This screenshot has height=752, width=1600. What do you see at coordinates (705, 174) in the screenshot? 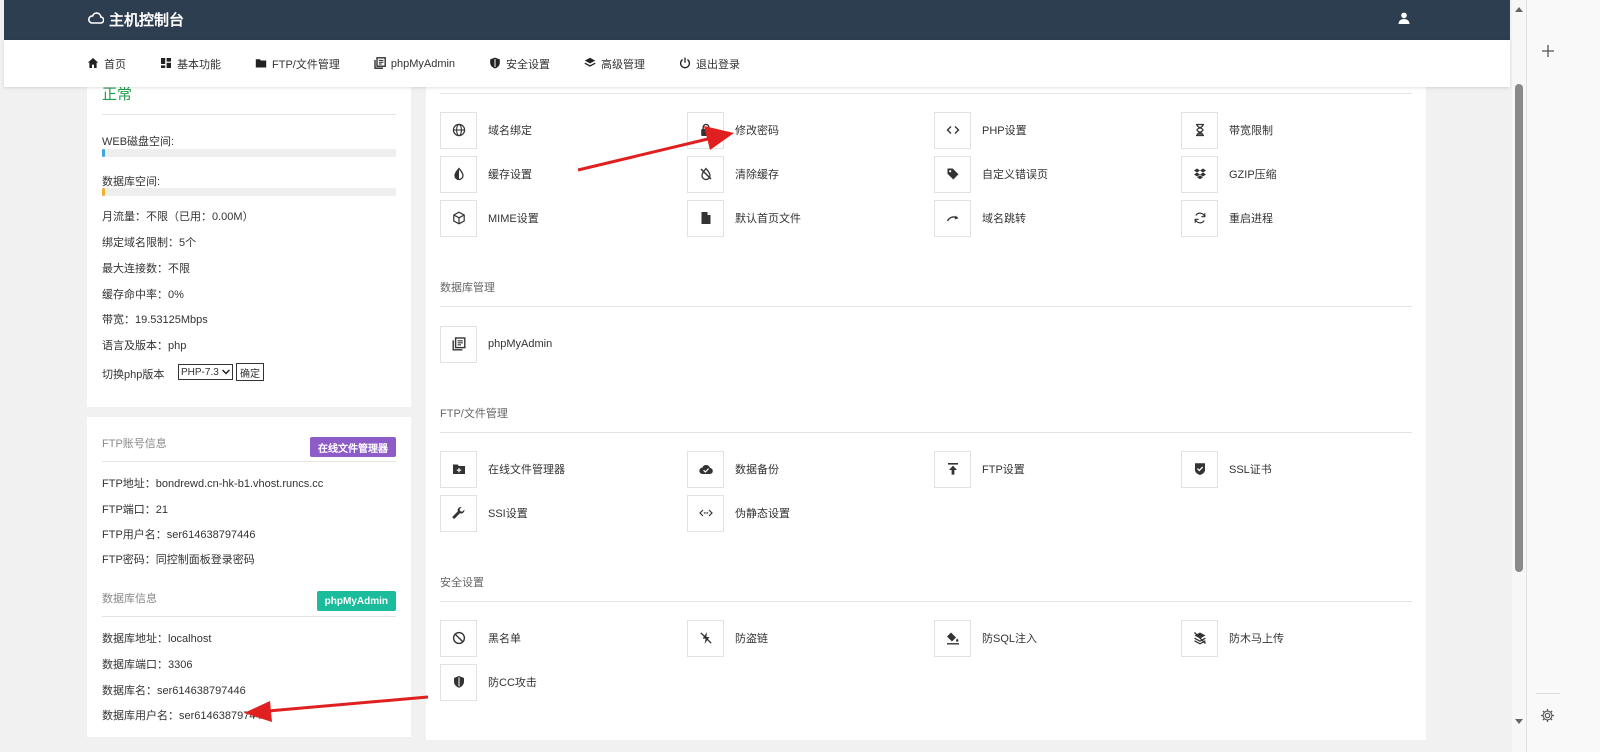
I see `no-drop-icon` at bounding box center [705, 174].